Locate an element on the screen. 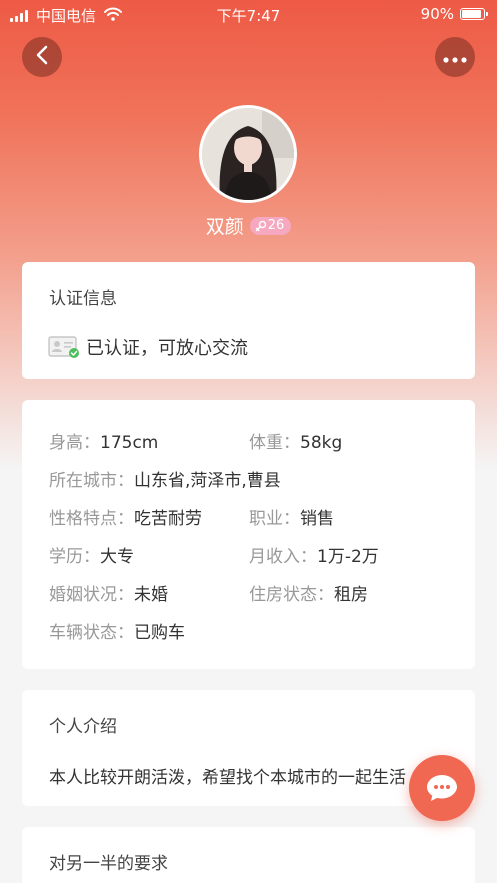  car-value: 已购车 is located at coordinates (159, 633).